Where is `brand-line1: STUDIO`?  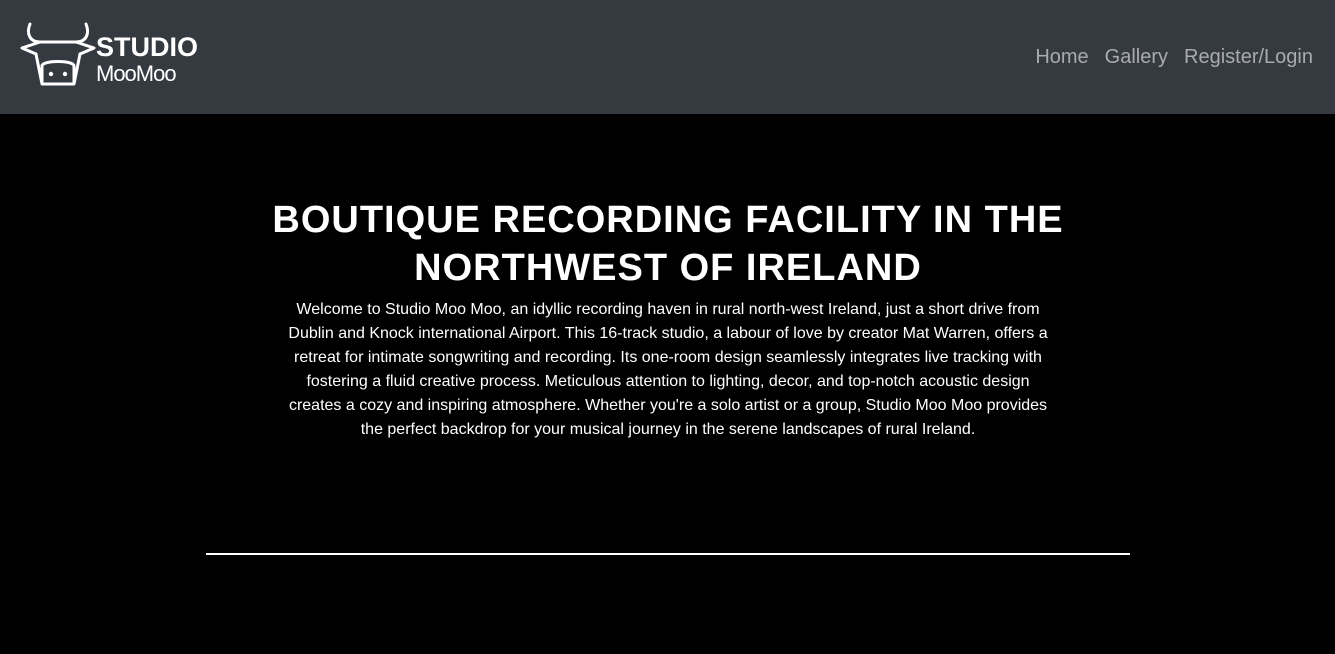 brand-line1: STUDIO is located at coordinates (147, 47).